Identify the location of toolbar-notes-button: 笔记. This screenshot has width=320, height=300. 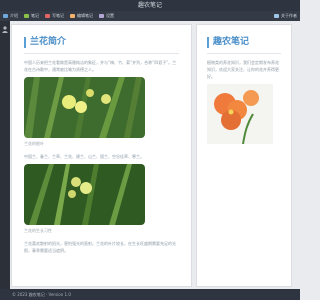
(31, 16).